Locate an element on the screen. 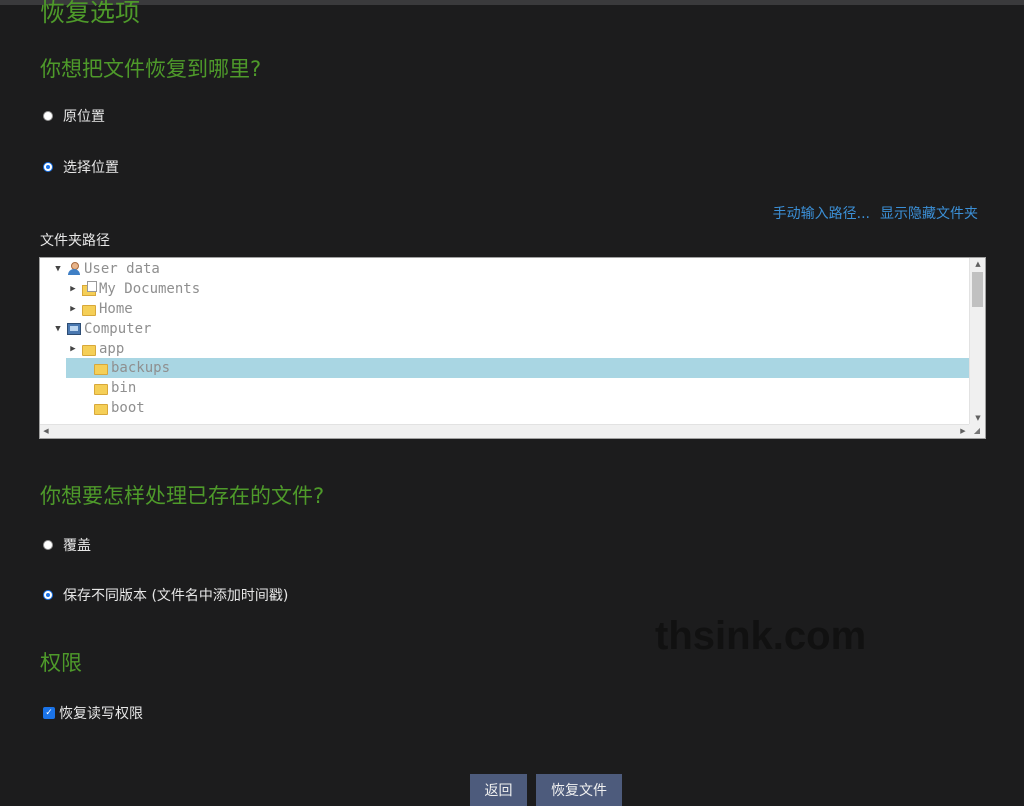 This screenshot has height=806, width=1024. tree-node-user-data: ▼ User data is located at coordinates (504, 269).